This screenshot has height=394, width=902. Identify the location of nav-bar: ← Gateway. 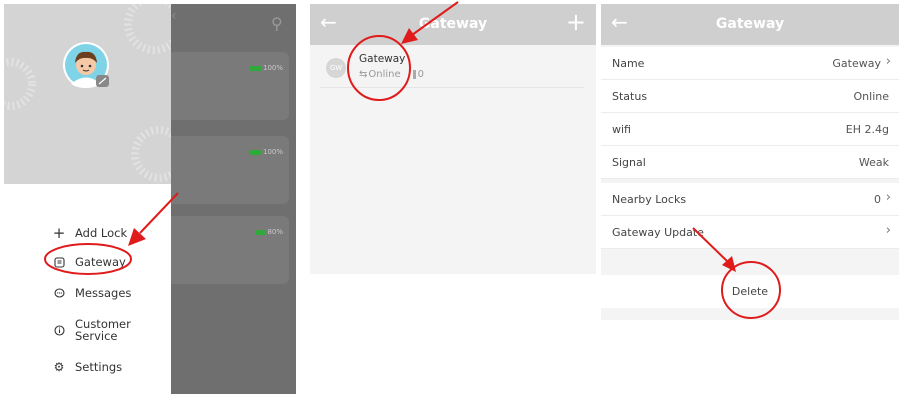
(750, 24).